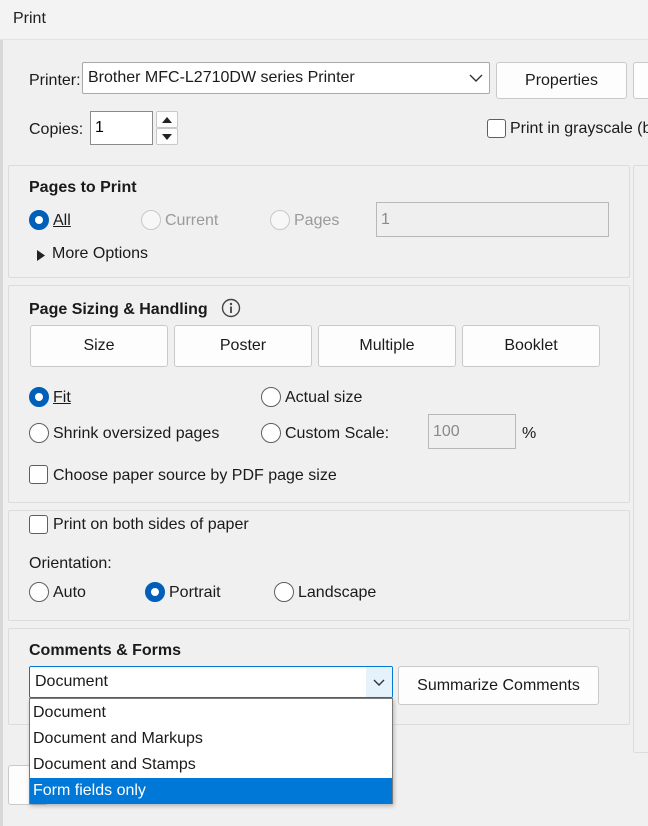 The image size is (648, 826). What do you see at coordinates (498, 685) in the screenshot?
I see `summarize-comments-button: Summarize Comments` at bounding box center [498, 685].